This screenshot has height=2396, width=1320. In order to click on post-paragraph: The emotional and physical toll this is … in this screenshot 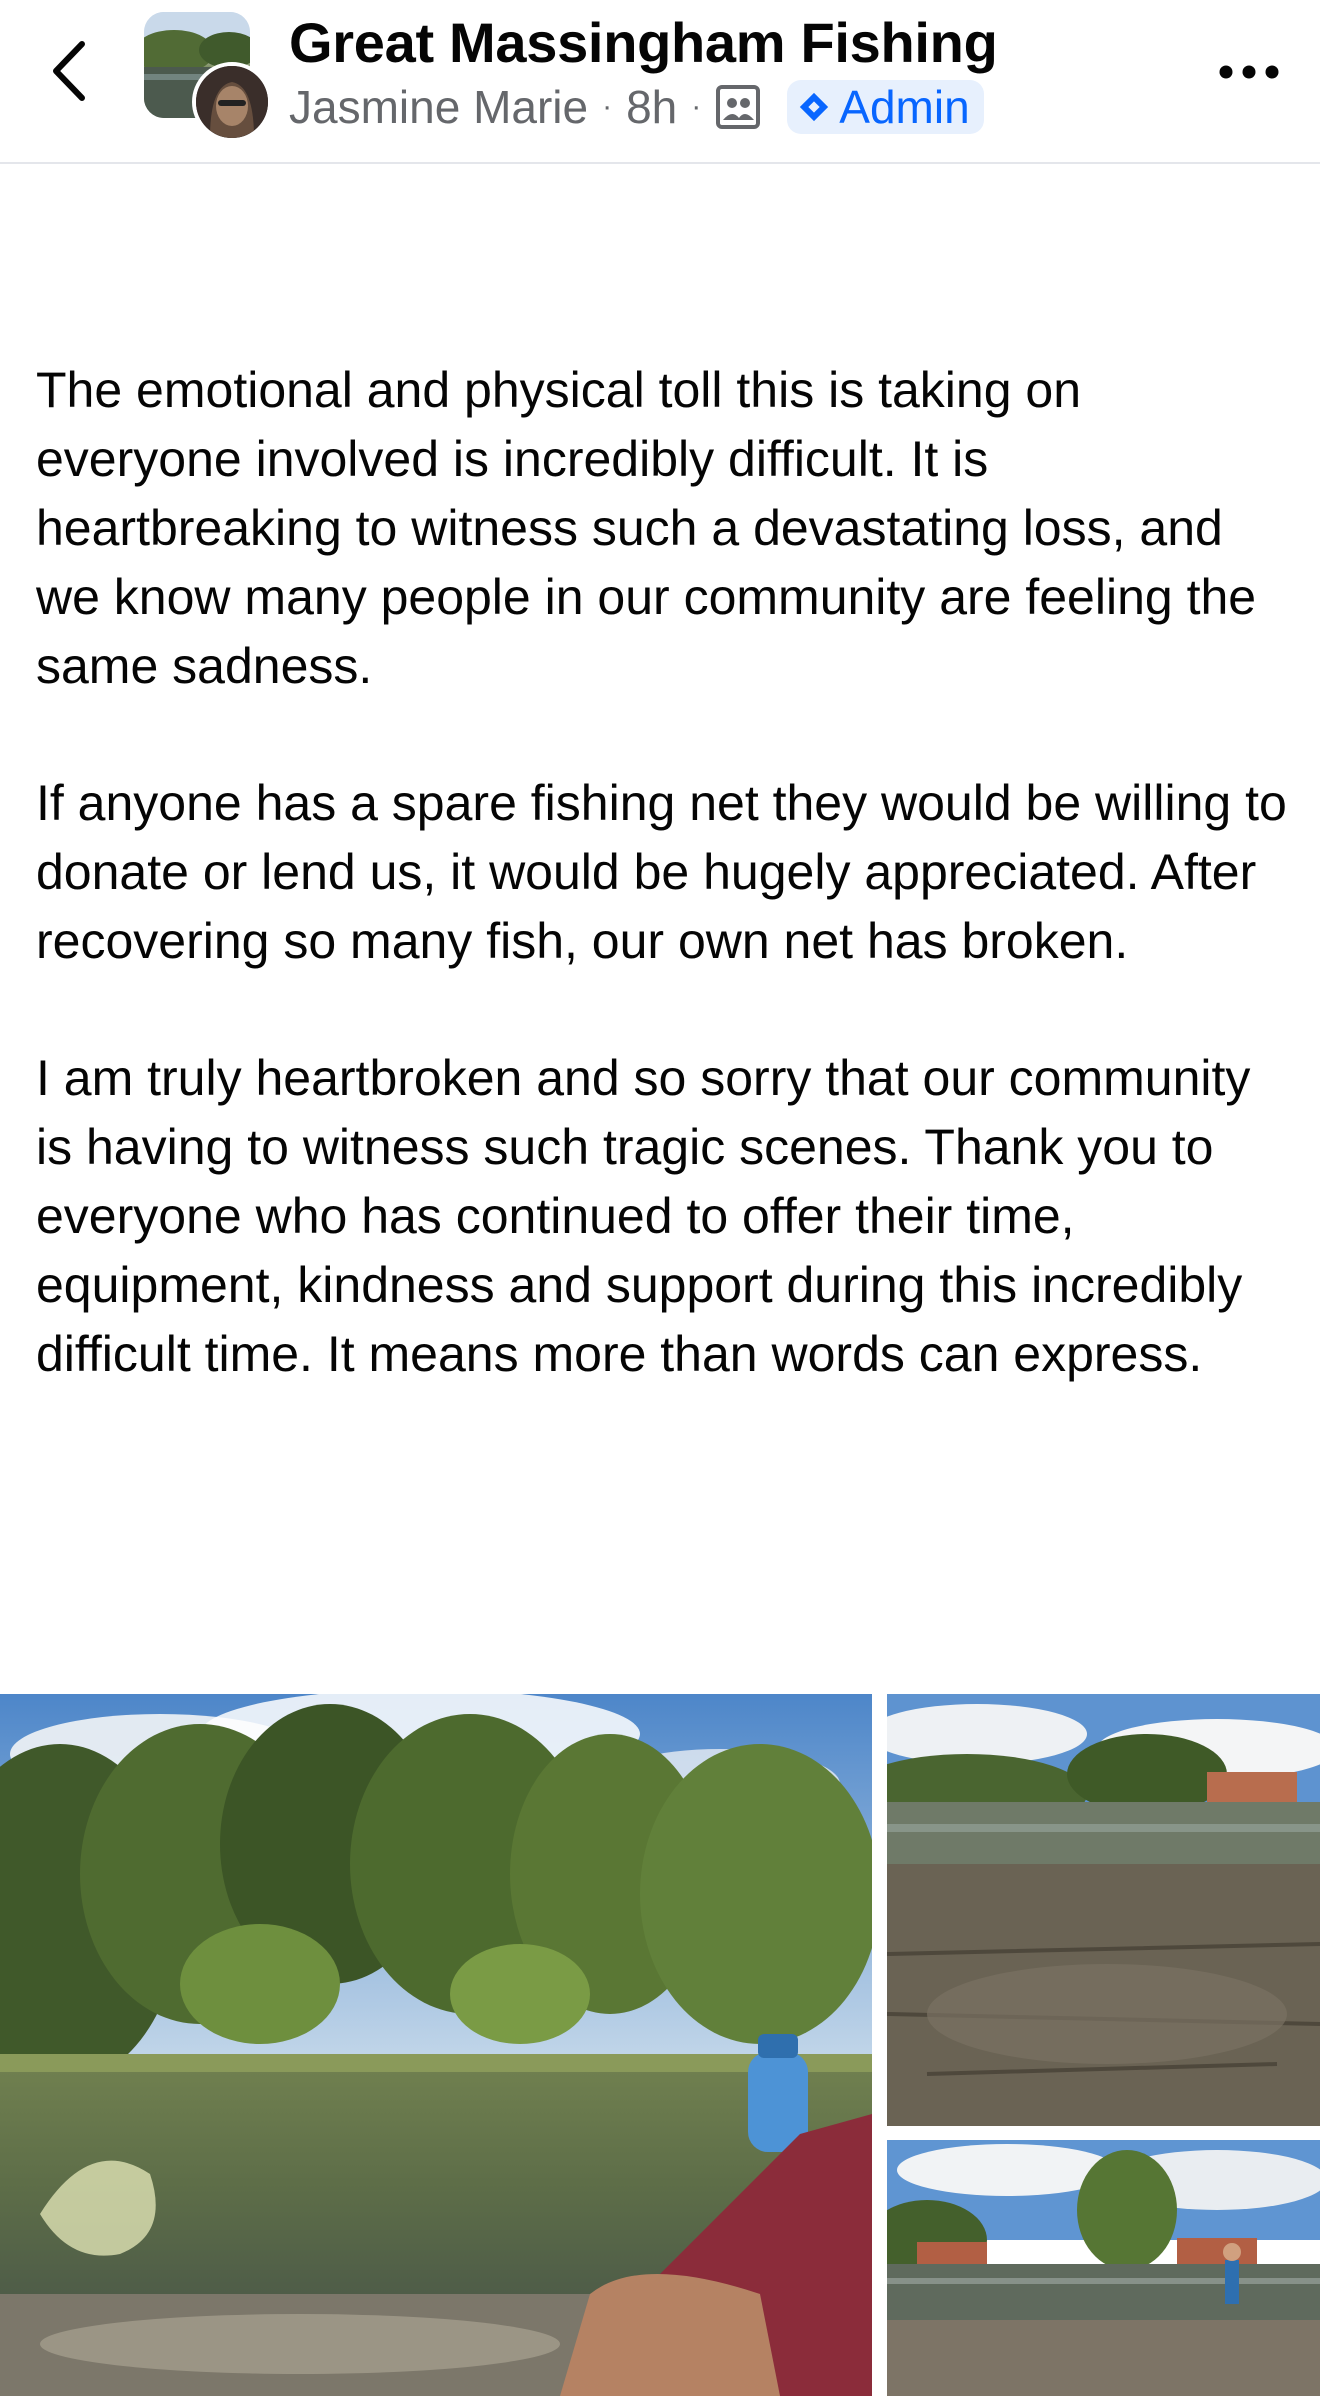, I will do `click(646, 528)`.